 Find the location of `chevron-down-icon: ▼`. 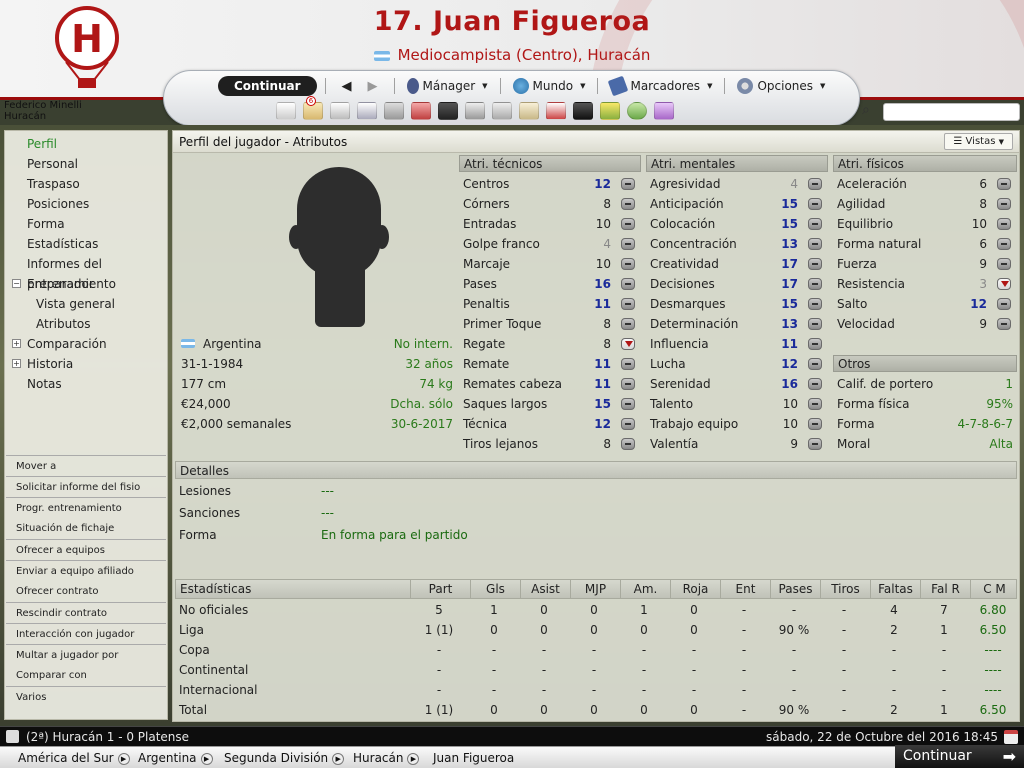

chevron-down-icon: ▼ is located at coordinates (1001, 142).